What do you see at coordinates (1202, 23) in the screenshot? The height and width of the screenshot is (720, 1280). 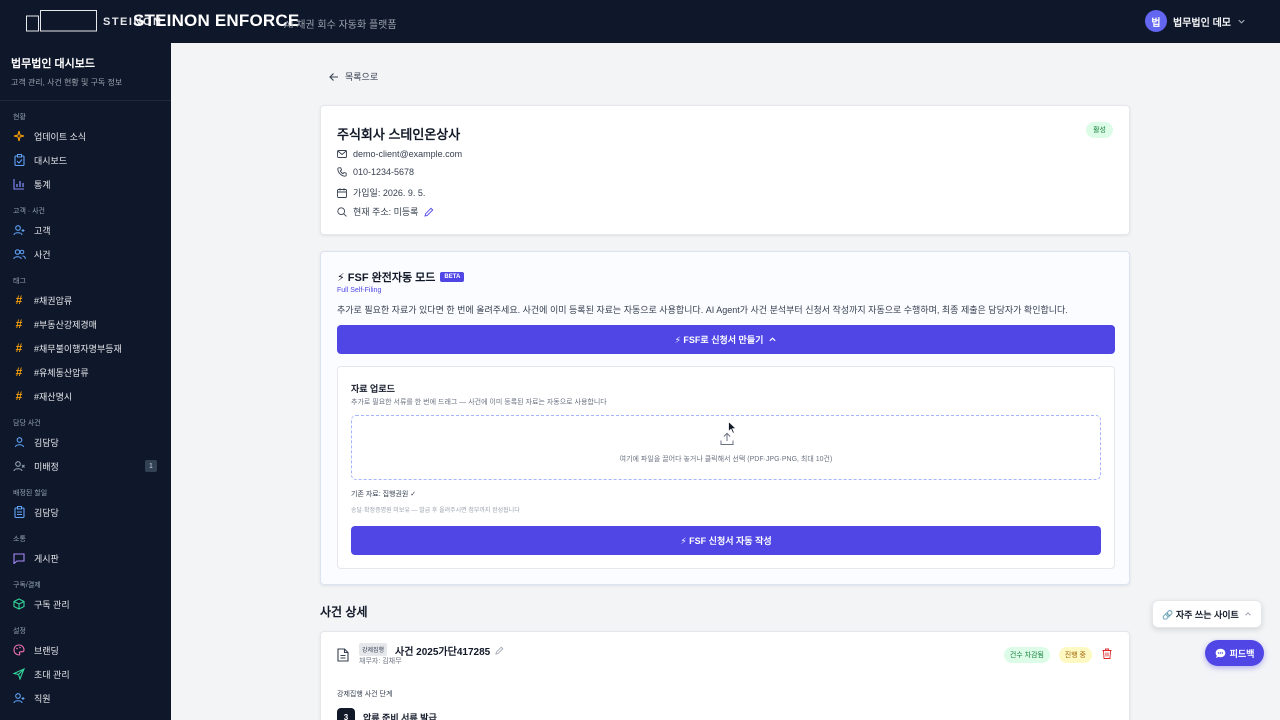 I see `user-name: 법무법인 데모` at bounding box center [1202, 23].